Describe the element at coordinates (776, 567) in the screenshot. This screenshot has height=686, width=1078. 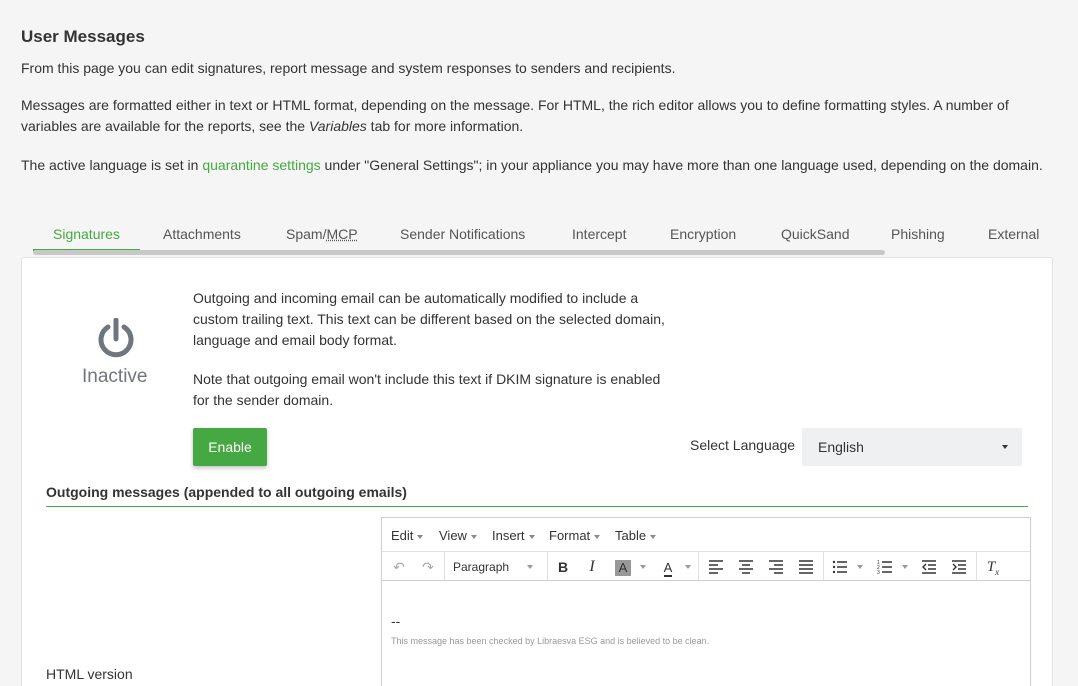
I see `align-right-icon` at that location.